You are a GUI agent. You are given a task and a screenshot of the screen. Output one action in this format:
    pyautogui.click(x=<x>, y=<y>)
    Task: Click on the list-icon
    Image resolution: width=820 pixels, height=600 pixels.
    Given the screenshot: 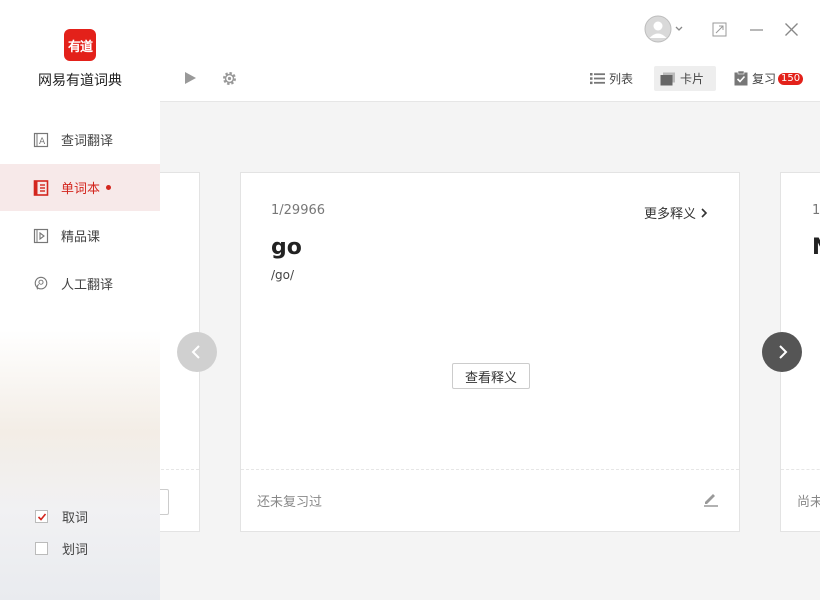 What is the action you would take?
    pyautogui.click(x=597, y=79)
    